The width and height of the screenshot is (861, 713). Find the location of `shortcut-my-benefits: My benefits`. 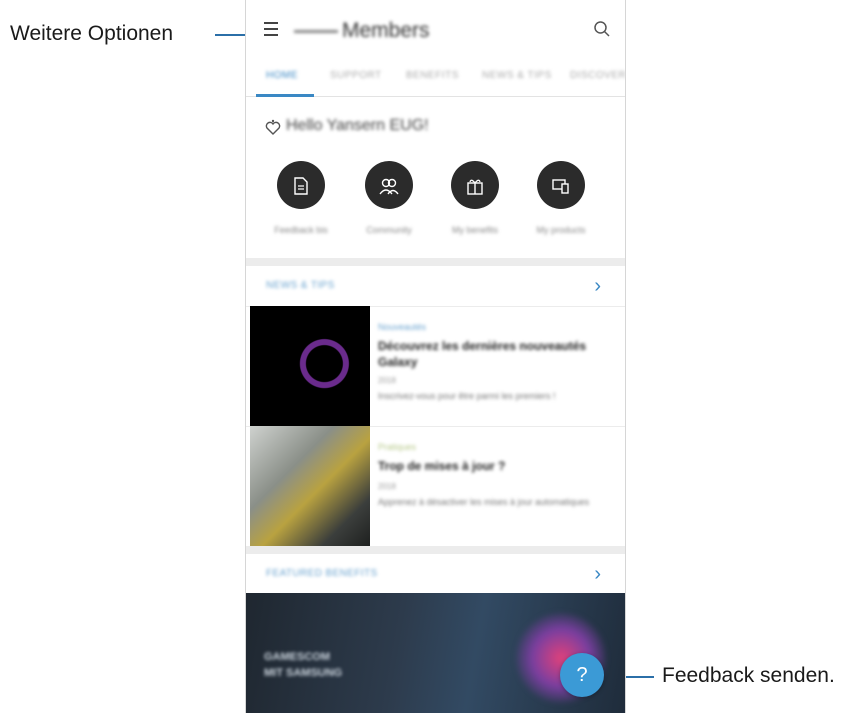

shortcut-my-benefits: My benefits is located at coordinates (475, 198).